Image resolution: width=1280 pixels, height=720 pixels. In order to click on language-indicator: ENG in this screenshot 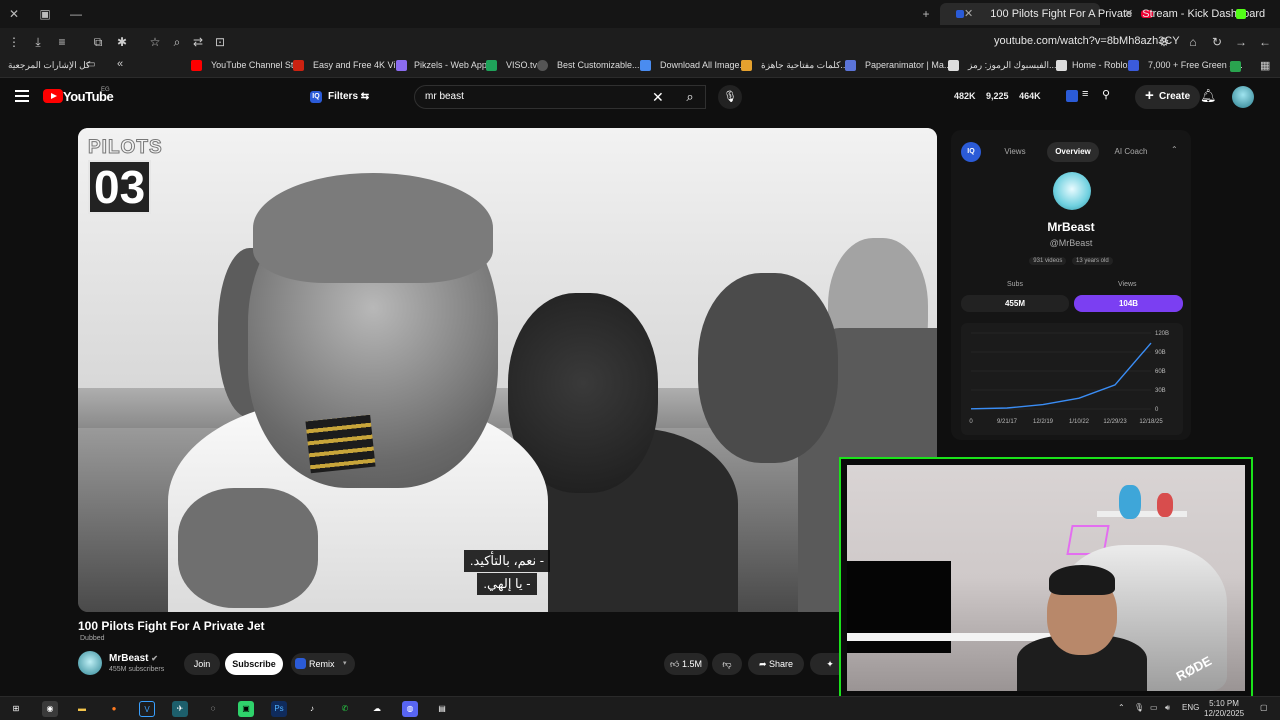, I will do `click(1190, 707)`.